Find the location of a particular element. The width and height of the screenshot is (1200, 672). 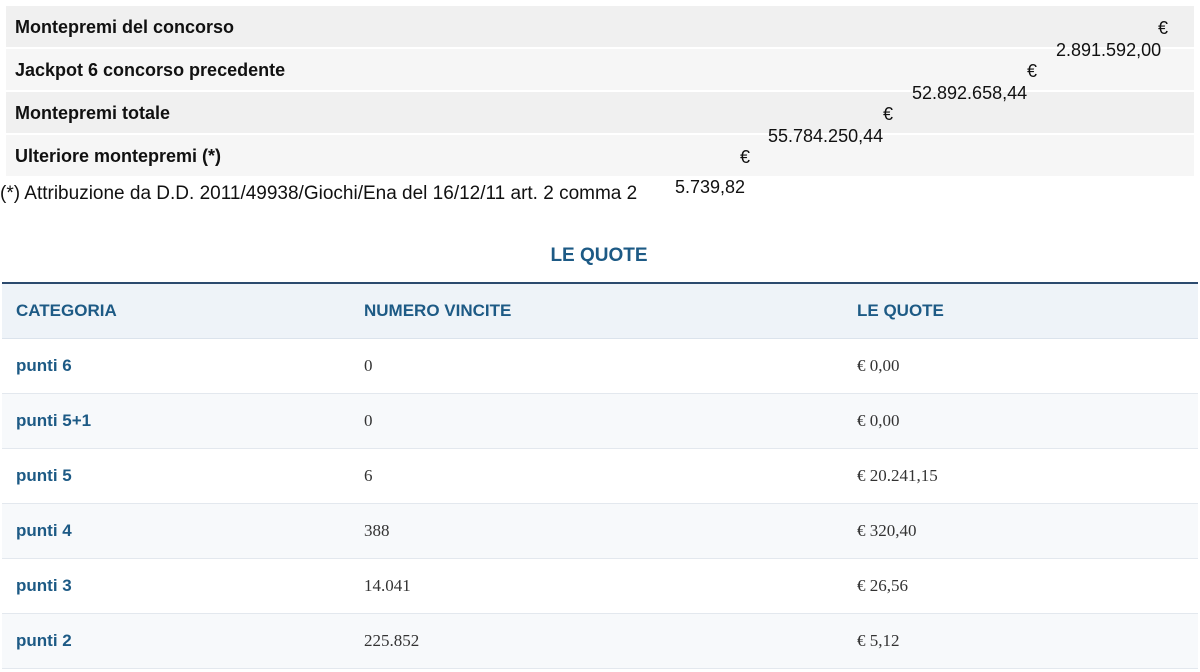

wins-cell: 225.852 is located at coordinates (596, 641).